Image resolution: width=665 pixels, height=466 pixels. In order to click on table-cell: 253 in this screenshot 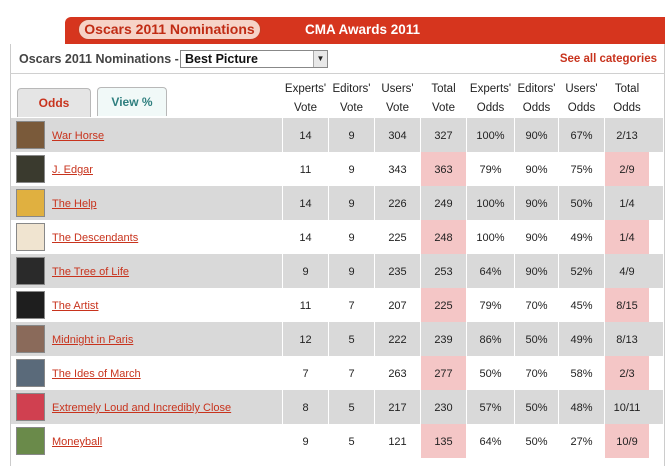, I will do `click(443, 272)`.